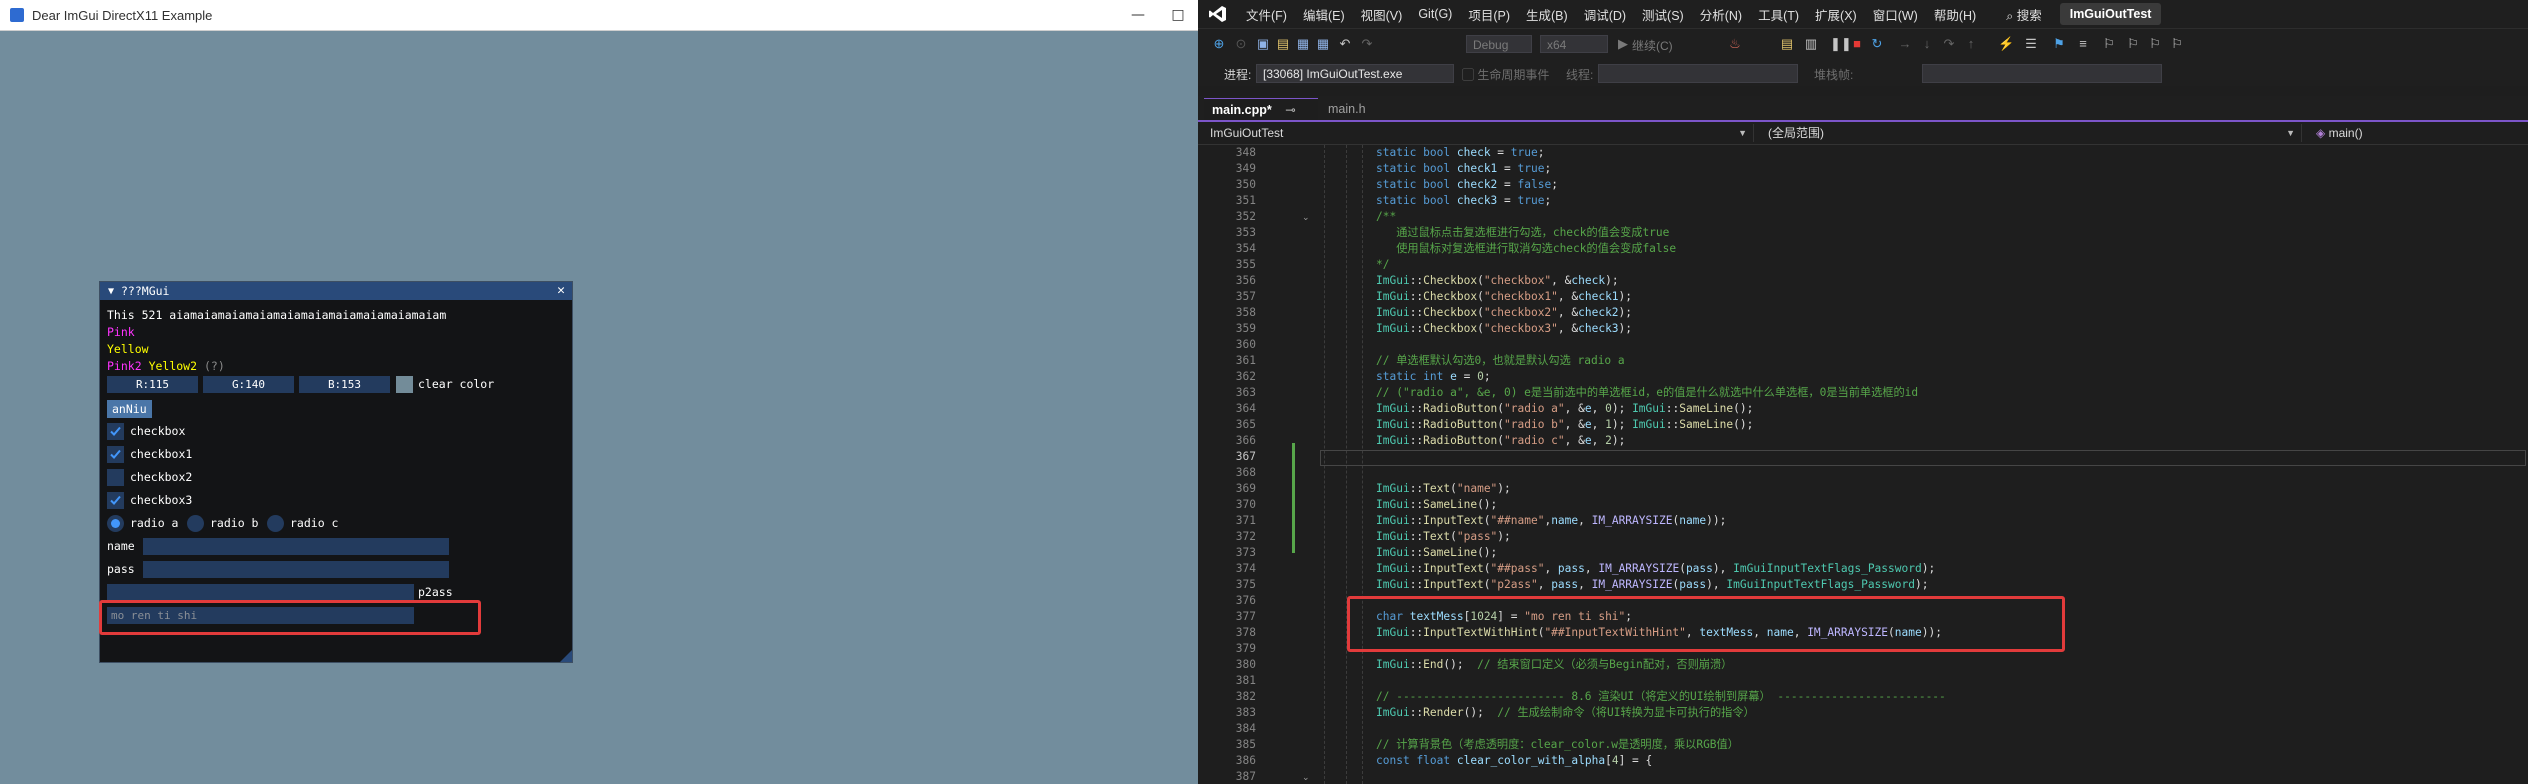  What do you see at coordinates (1178, 15) in the screenshot?
I see `maximize-icon: □` at bounding box center [1178, 15].